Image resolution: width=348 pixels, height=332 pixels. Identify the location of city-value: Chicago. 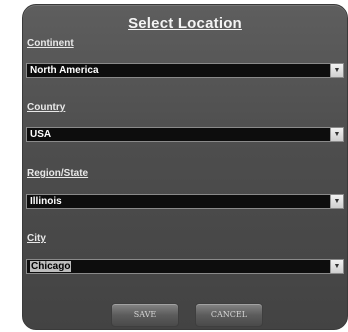
(51, 266).